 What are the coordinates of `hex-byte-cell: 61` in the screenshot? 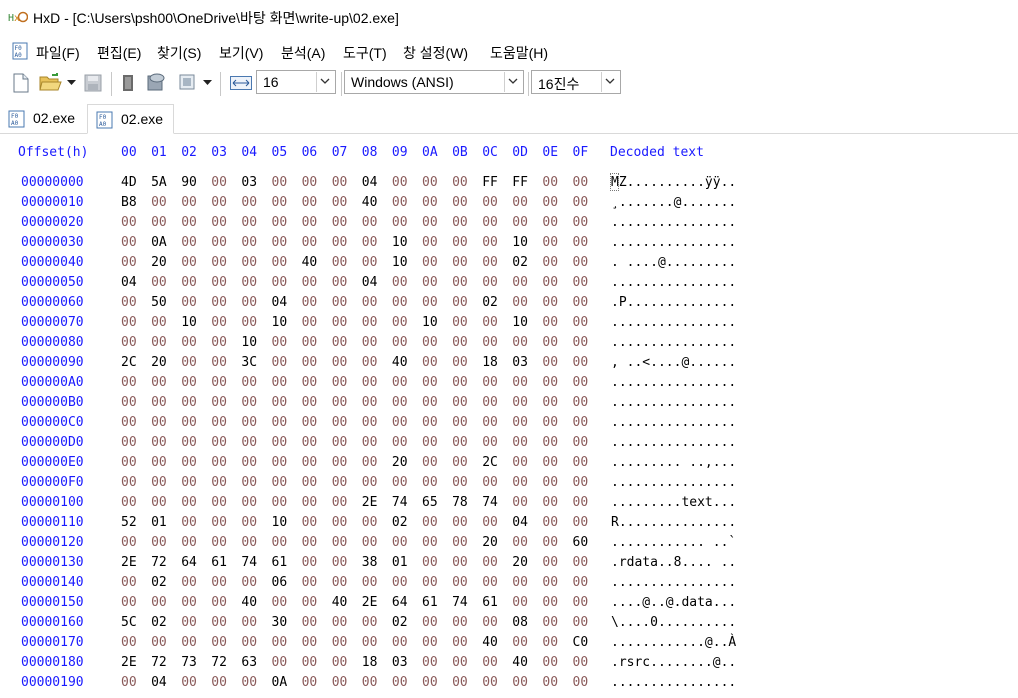 It's located at (430, 602).